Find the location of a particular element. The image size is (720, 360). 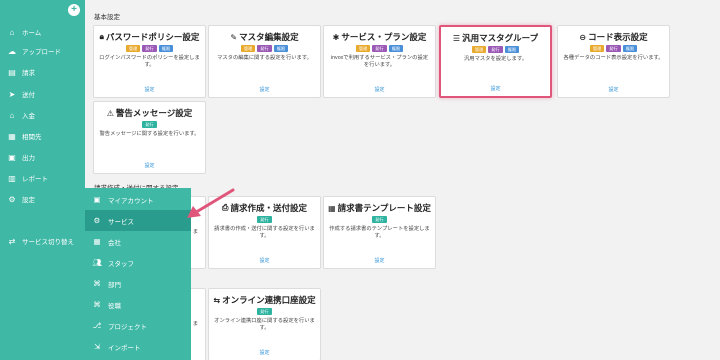

card-description: ログインパスワードのポリシーを設定します。 is located at coordinates (149, 61).